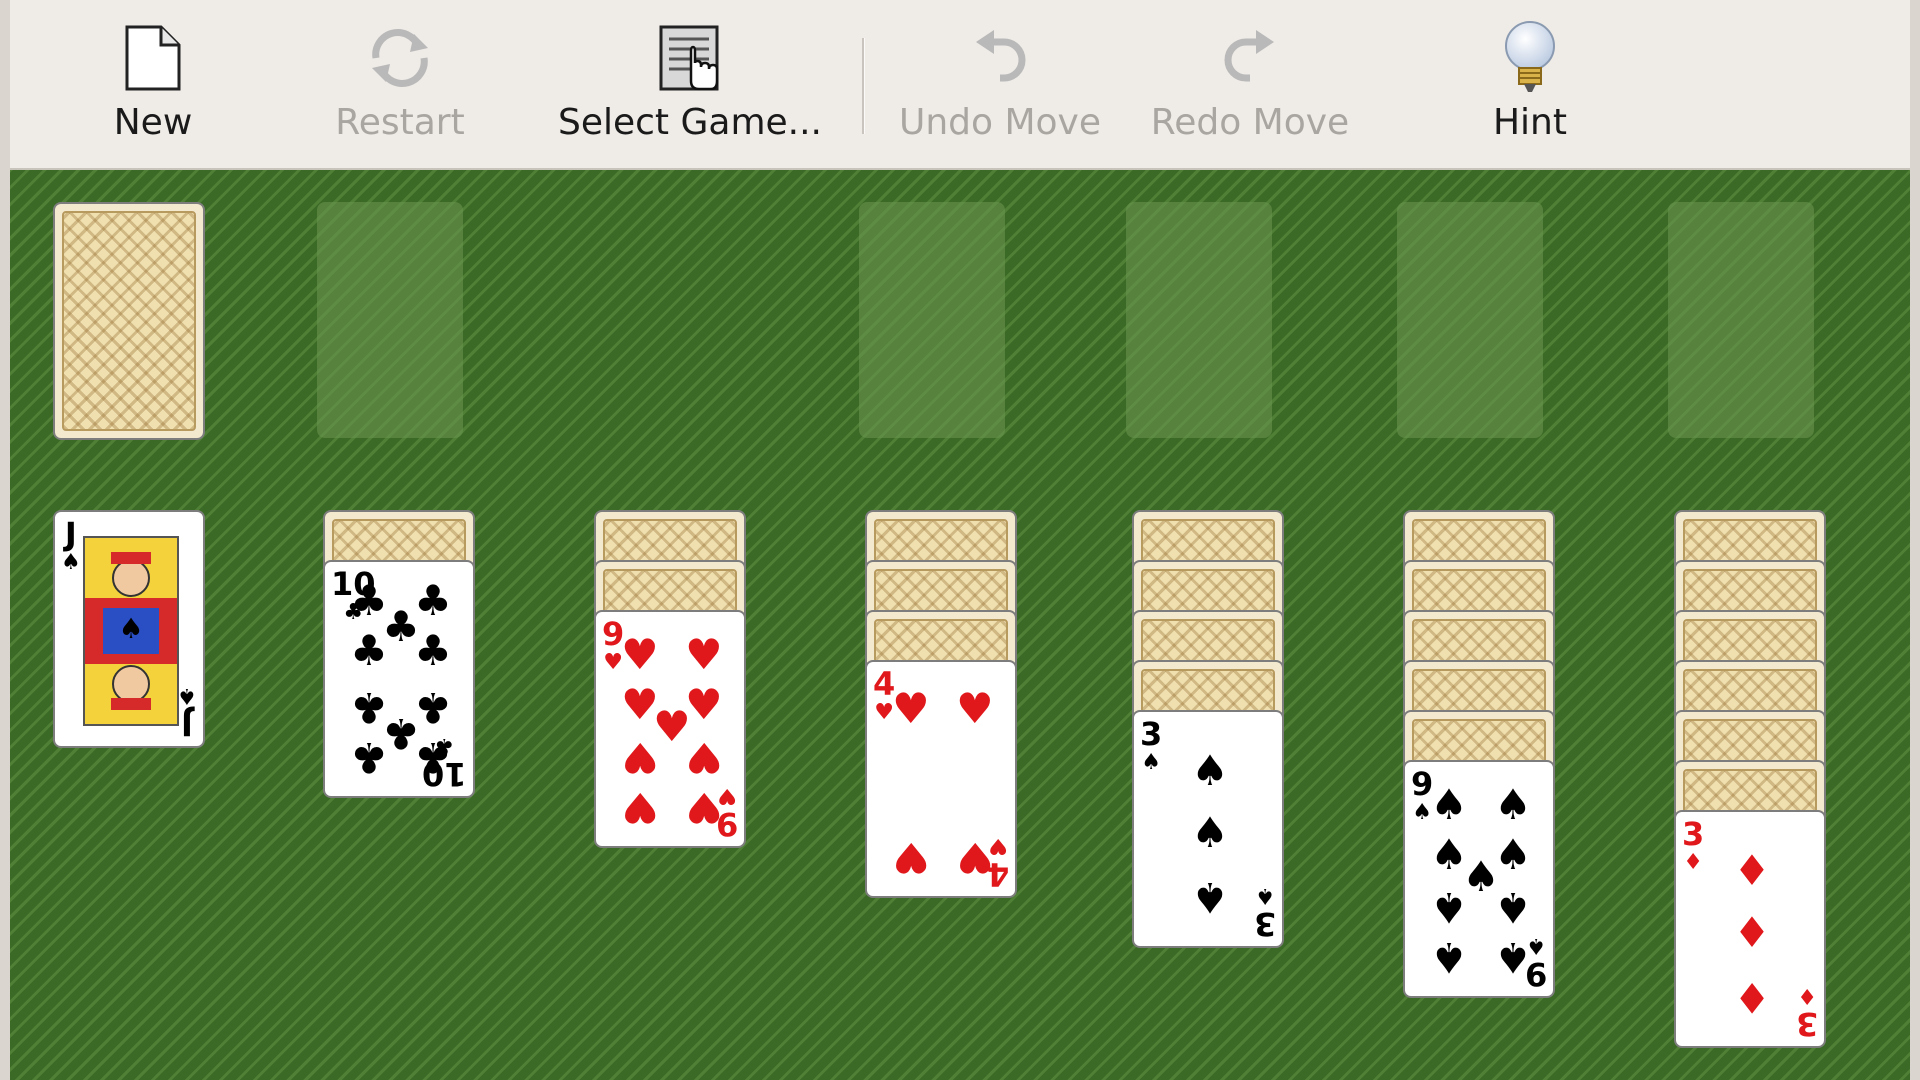 This screenshot has width=1920, height=1080. Describe the element at coordinates (399, 679) in the screenshot. I see `tableau-2-top-card: 10 ♣ 10 ♣ ♣ ♣ ♣ ♣ ♣ ♣ ♣ ♣ ♣ ♣` at that location.